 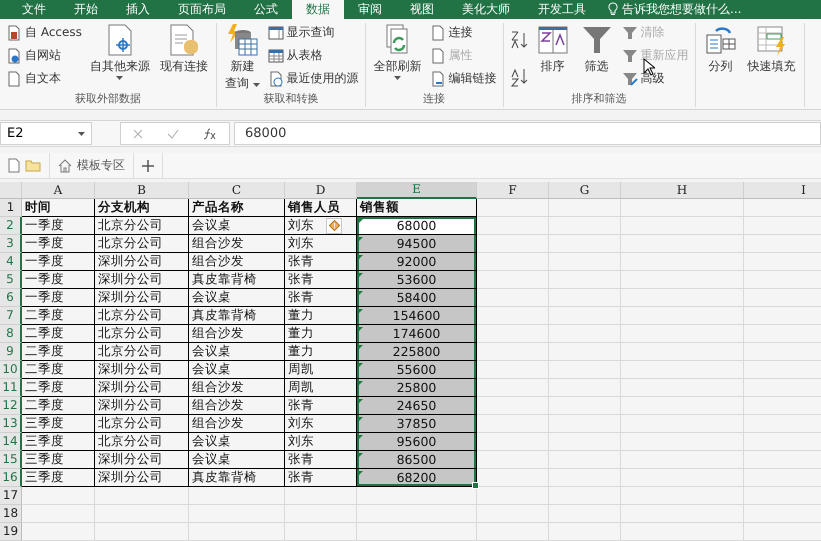 What do you see at coordinates (11, 477) in the screenshot?
I see `row-header: 16` at bounding box center [11, 477].